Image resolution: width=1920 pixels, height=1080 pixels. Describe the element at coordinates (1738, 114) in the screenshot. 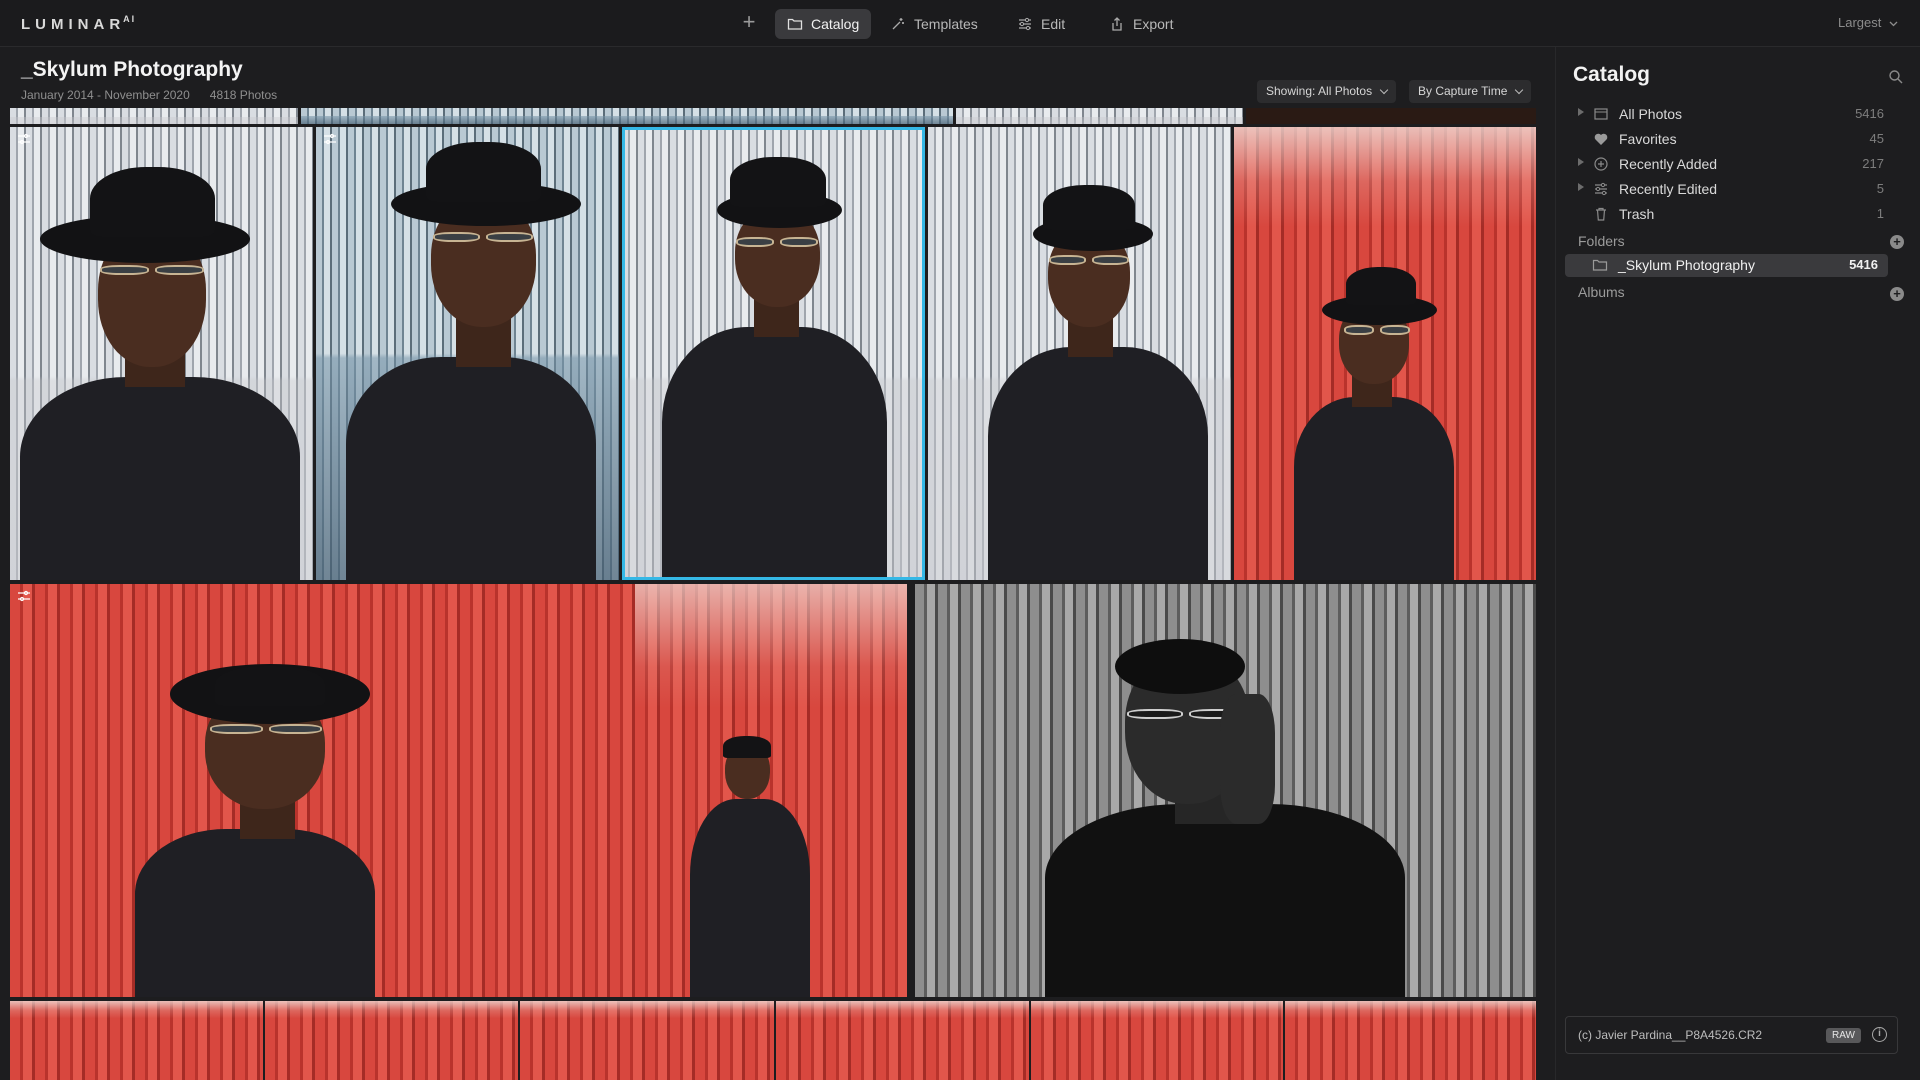

I see `sidebar-item-all-photos: All Photos 5416` at that location.